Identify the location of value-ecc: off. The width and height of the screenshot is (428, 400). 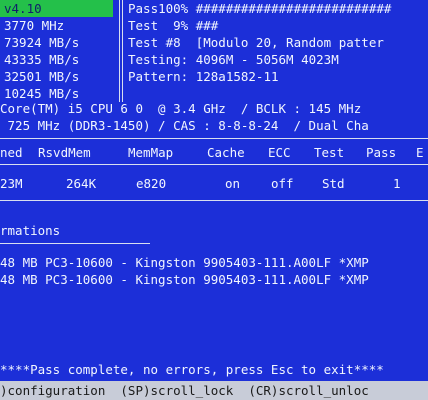
(282, 183).